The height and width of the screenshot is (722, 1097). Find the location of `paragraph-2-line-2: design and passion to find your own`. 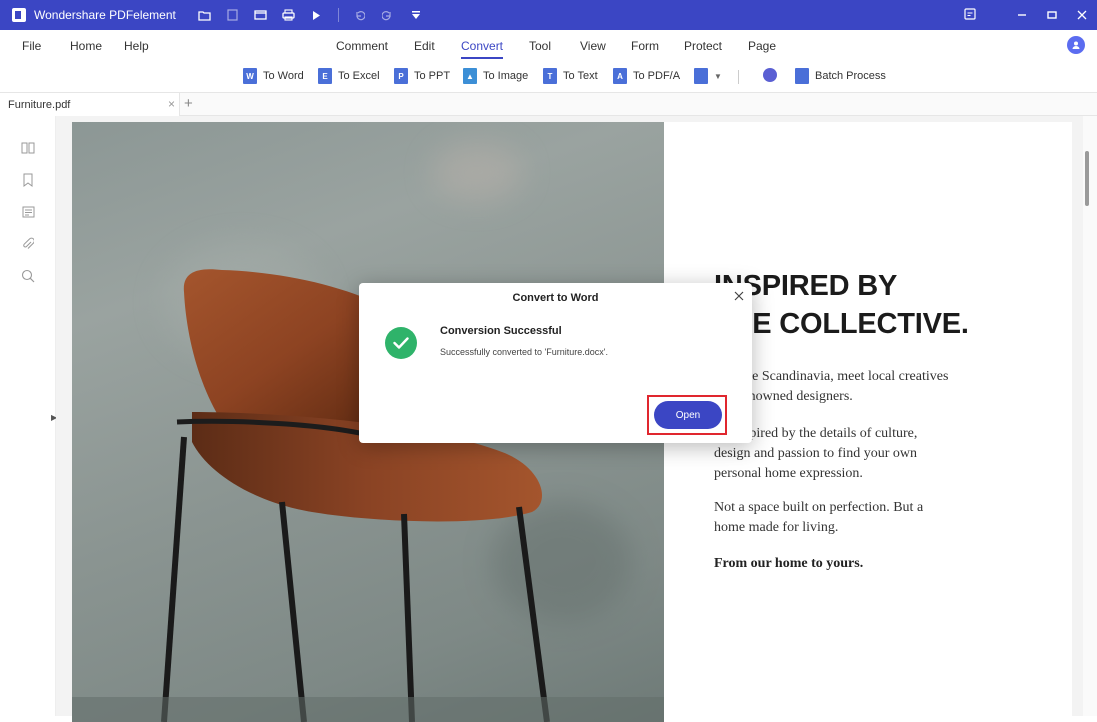

paragraph-2-line-2: design and passion to find your own is located at coordinates (815, 453).